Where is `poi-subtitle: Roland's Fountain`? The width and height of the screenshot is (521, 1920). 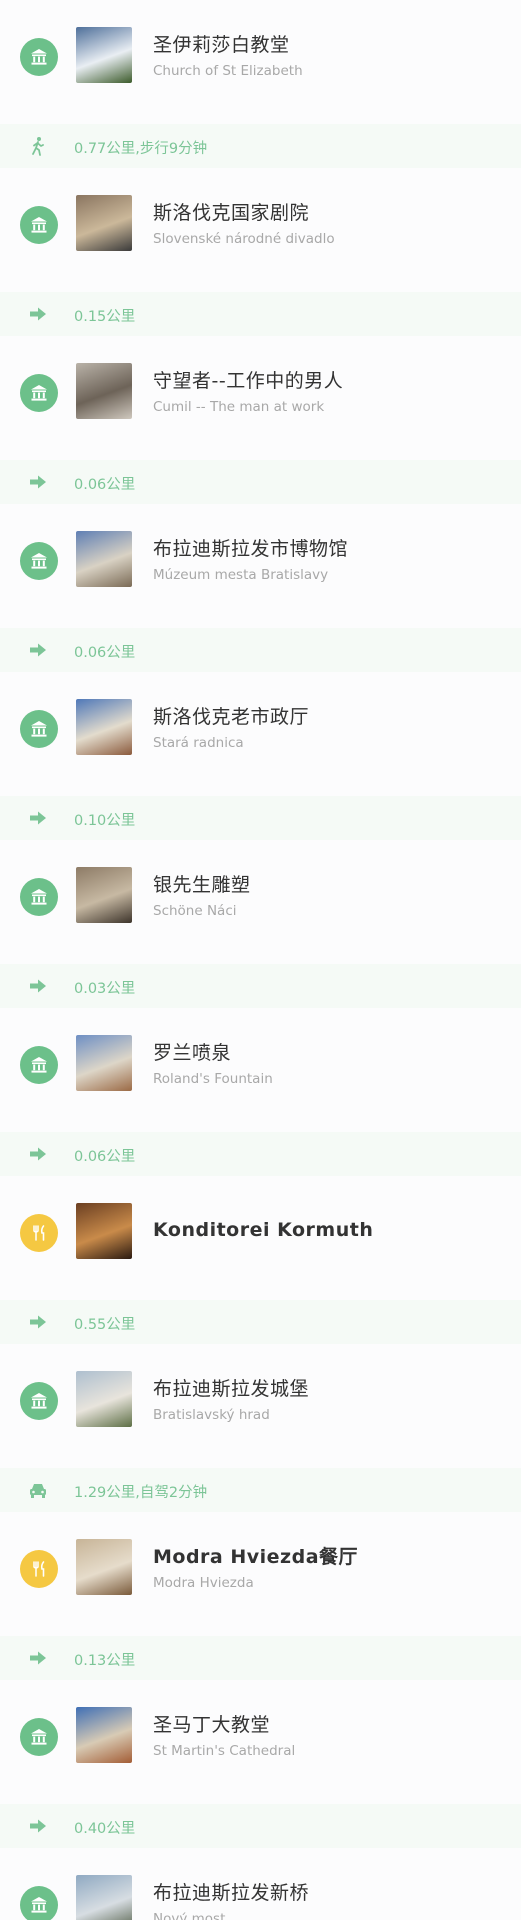 poi-subtitle: Roland's Fountain is located at coordinates (213, 1079).